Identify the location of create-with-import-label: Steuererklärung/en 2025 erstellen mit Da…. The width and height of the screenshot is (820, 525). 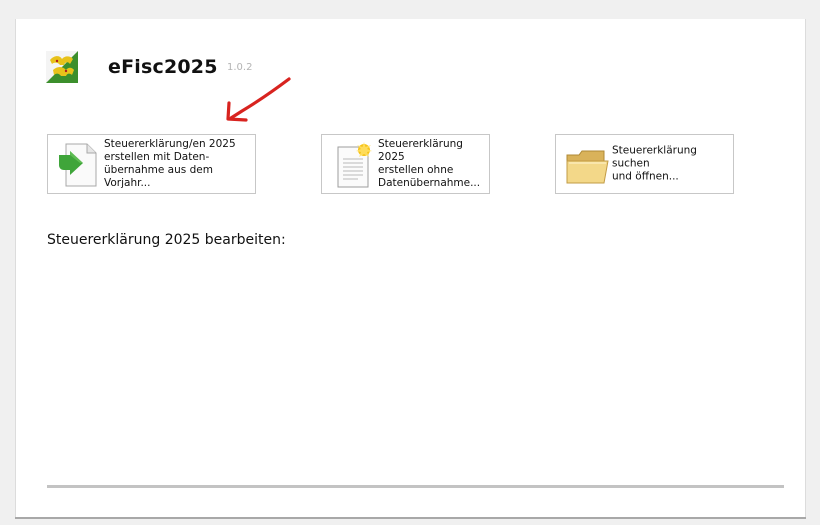
(170, 163).